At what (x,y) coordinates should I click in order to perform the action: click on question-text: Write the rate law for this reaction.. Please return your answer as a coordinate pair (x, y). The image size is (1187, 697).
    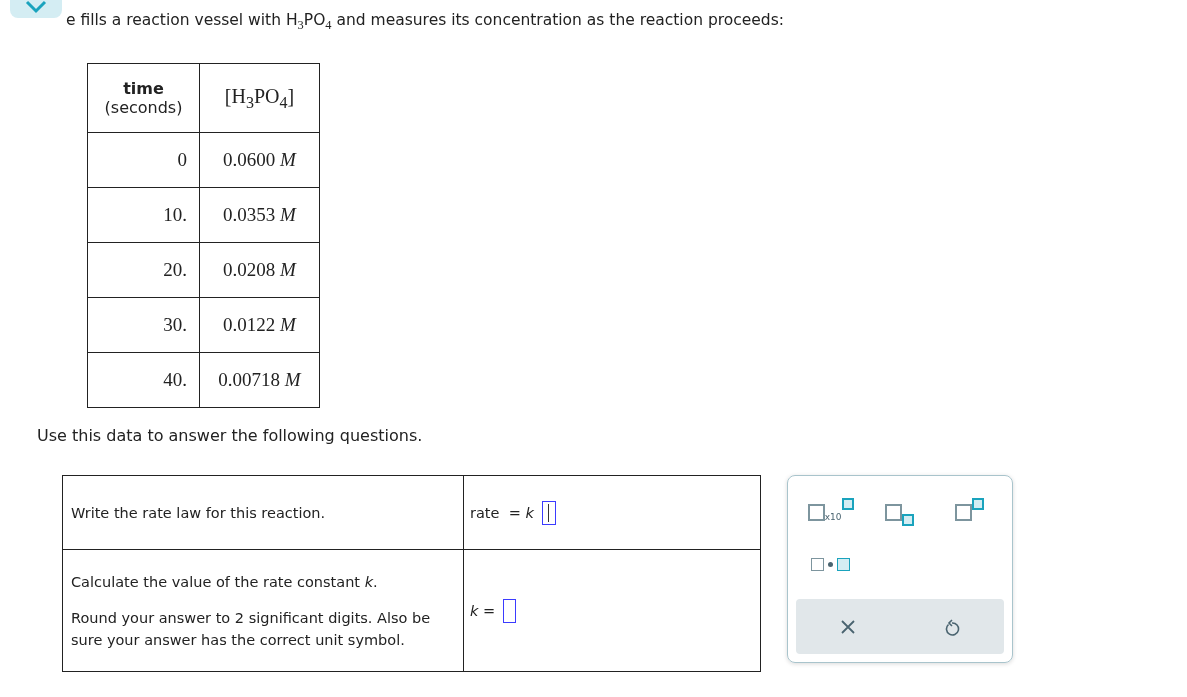
    Looking at the image, I should click on (199, 513).